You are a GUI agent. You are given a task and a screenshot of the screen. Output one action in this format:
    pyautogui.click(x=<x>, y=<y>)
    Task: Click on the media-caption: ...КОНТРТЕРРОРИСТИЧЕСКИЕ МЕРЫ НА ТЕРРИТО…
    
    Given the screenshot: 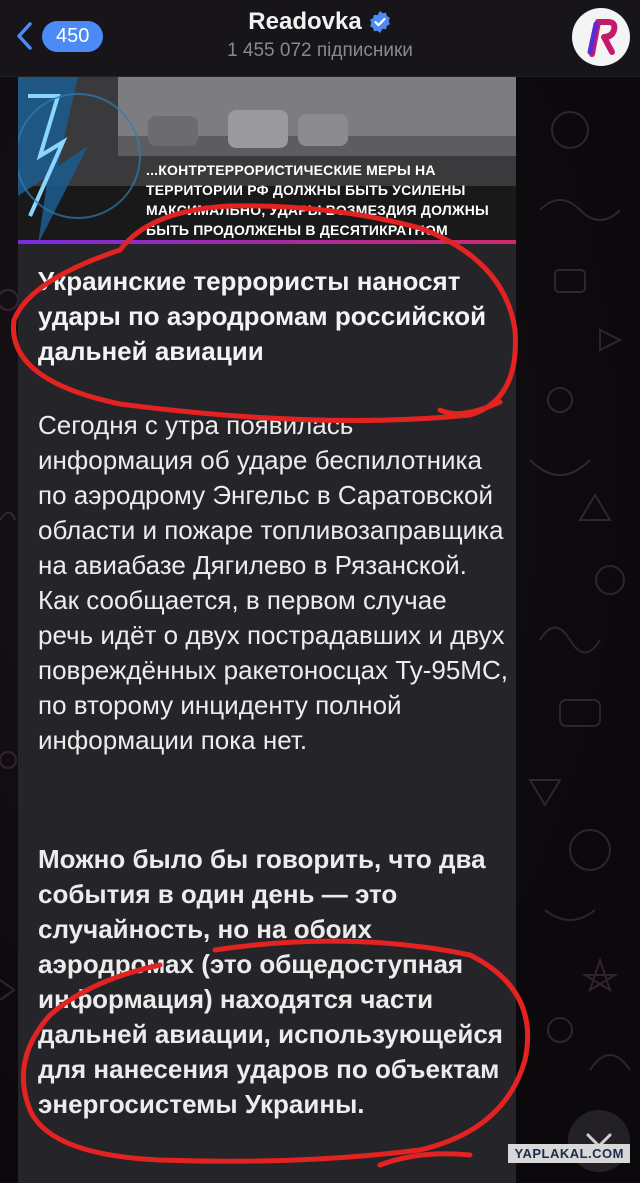 What is the action you would take?
    pyautogui.click(x=317, y=203)
    